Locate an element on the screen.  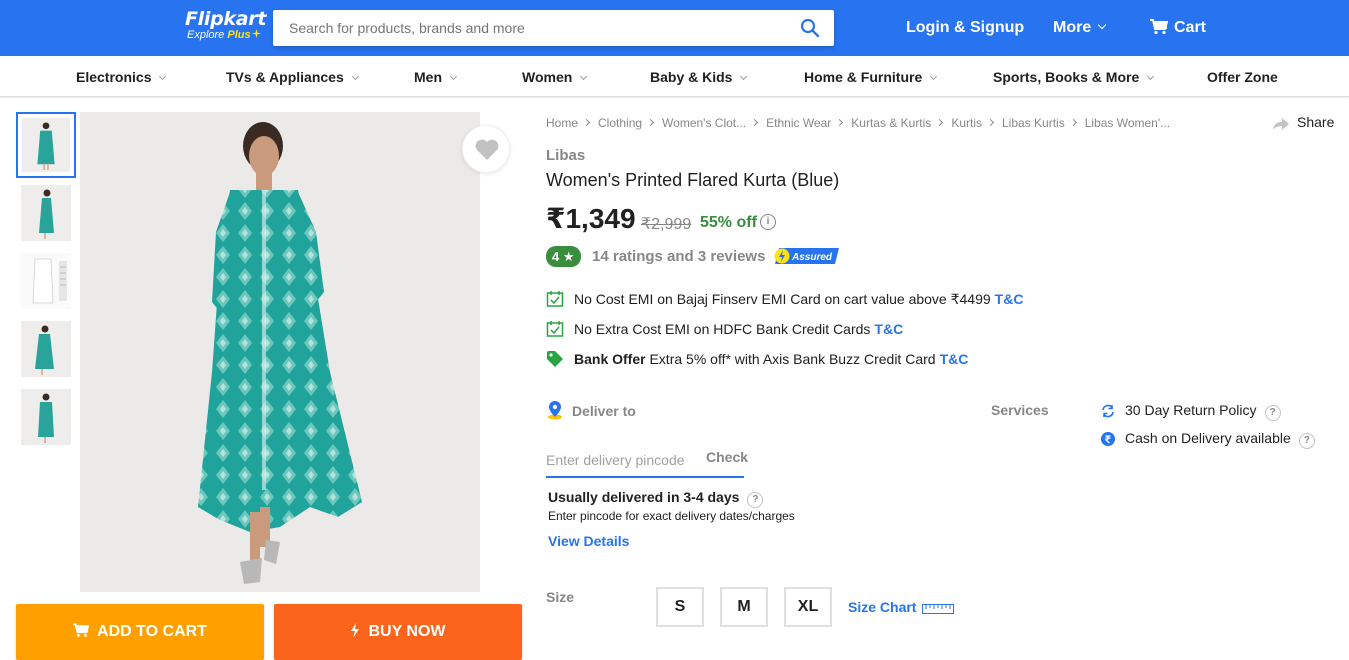
category-baby-kids: Baby & Kids is located at coordinates (699, 77).